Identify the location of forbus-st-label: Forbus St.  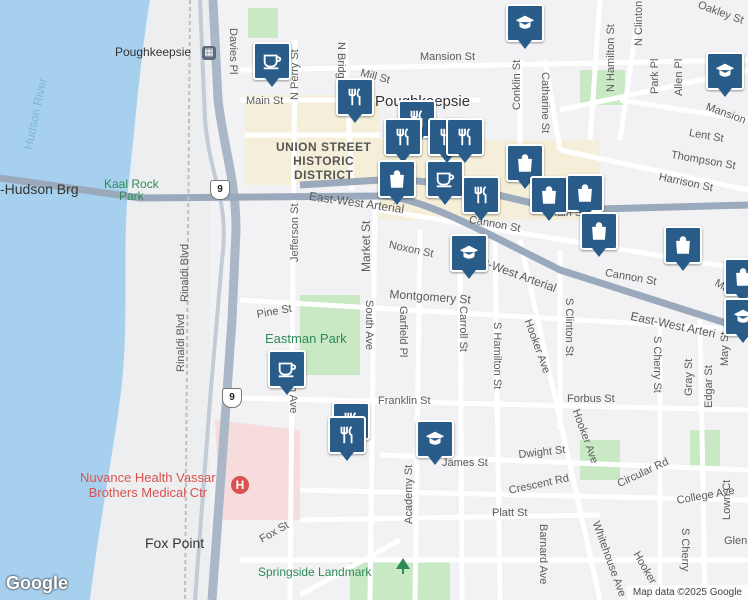
(591, 399).